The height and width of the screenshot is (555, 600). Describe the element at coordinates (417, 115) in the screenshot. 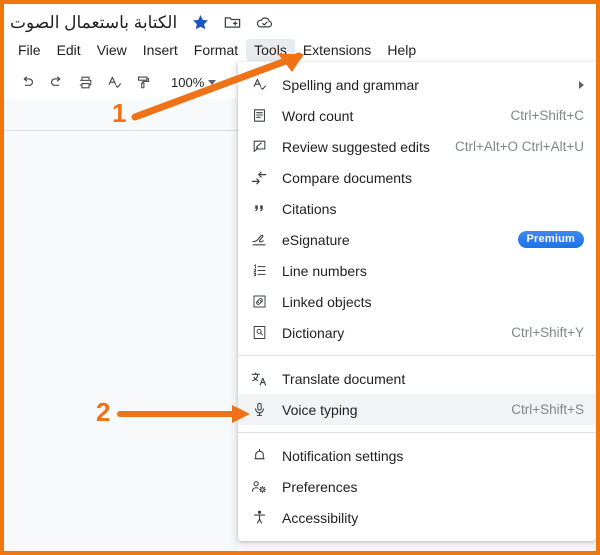

I see `menu-item-word-count: Word count Ctrl+Shift+C` at that location.